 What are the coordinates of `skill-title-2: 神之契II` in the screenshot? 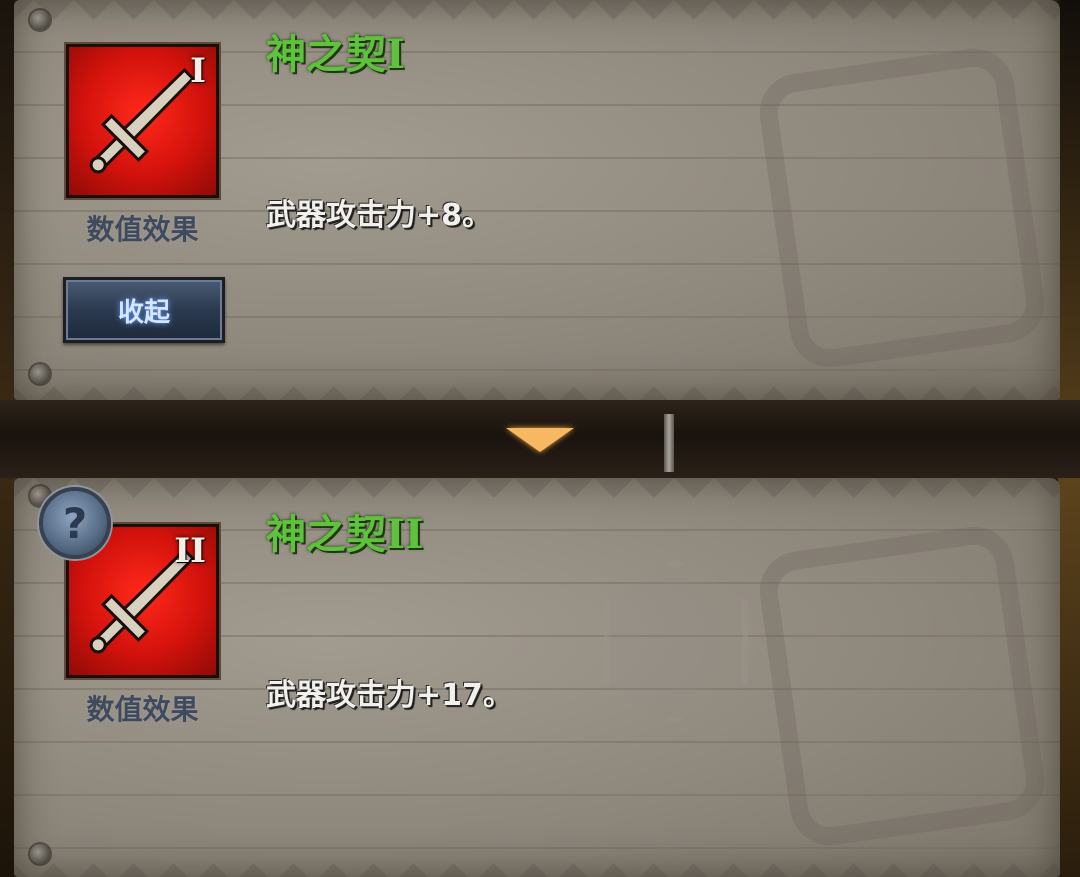 It's located at (344, 531).